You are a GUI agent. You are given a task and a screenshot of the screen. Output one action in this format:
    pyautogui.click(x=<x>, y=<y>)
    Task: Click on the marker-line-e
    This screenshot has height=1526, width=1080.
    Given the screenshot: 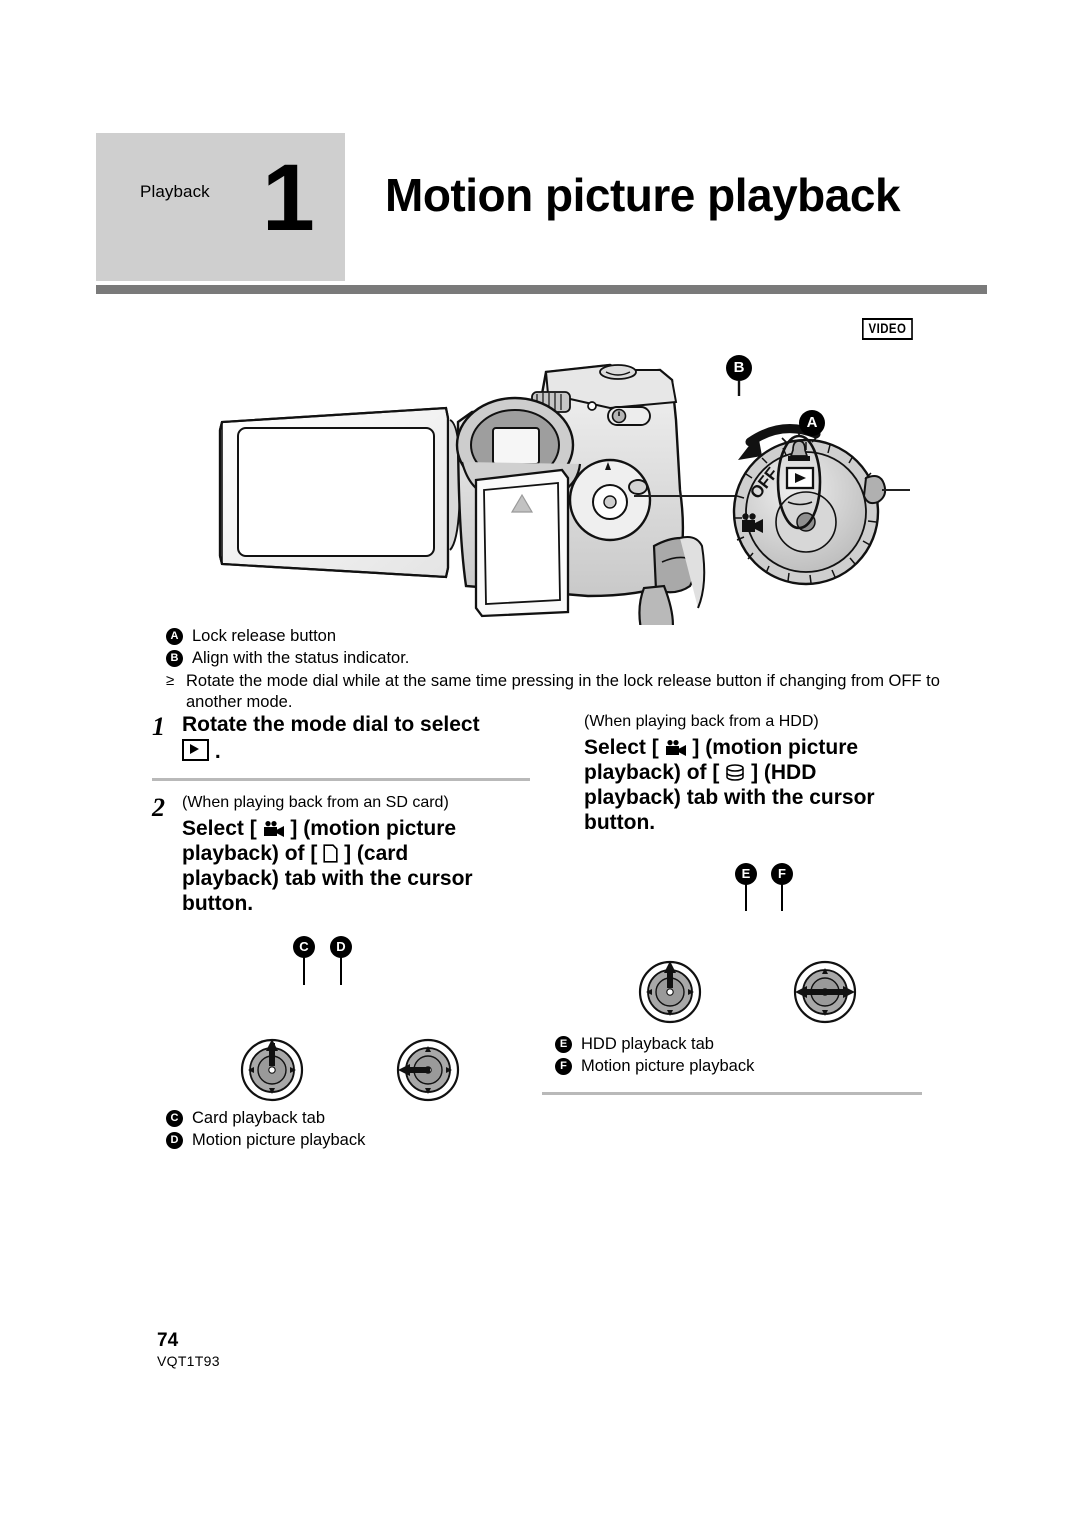 What is the action you would take?
    pyautogui.click(x=746, y=897)
    